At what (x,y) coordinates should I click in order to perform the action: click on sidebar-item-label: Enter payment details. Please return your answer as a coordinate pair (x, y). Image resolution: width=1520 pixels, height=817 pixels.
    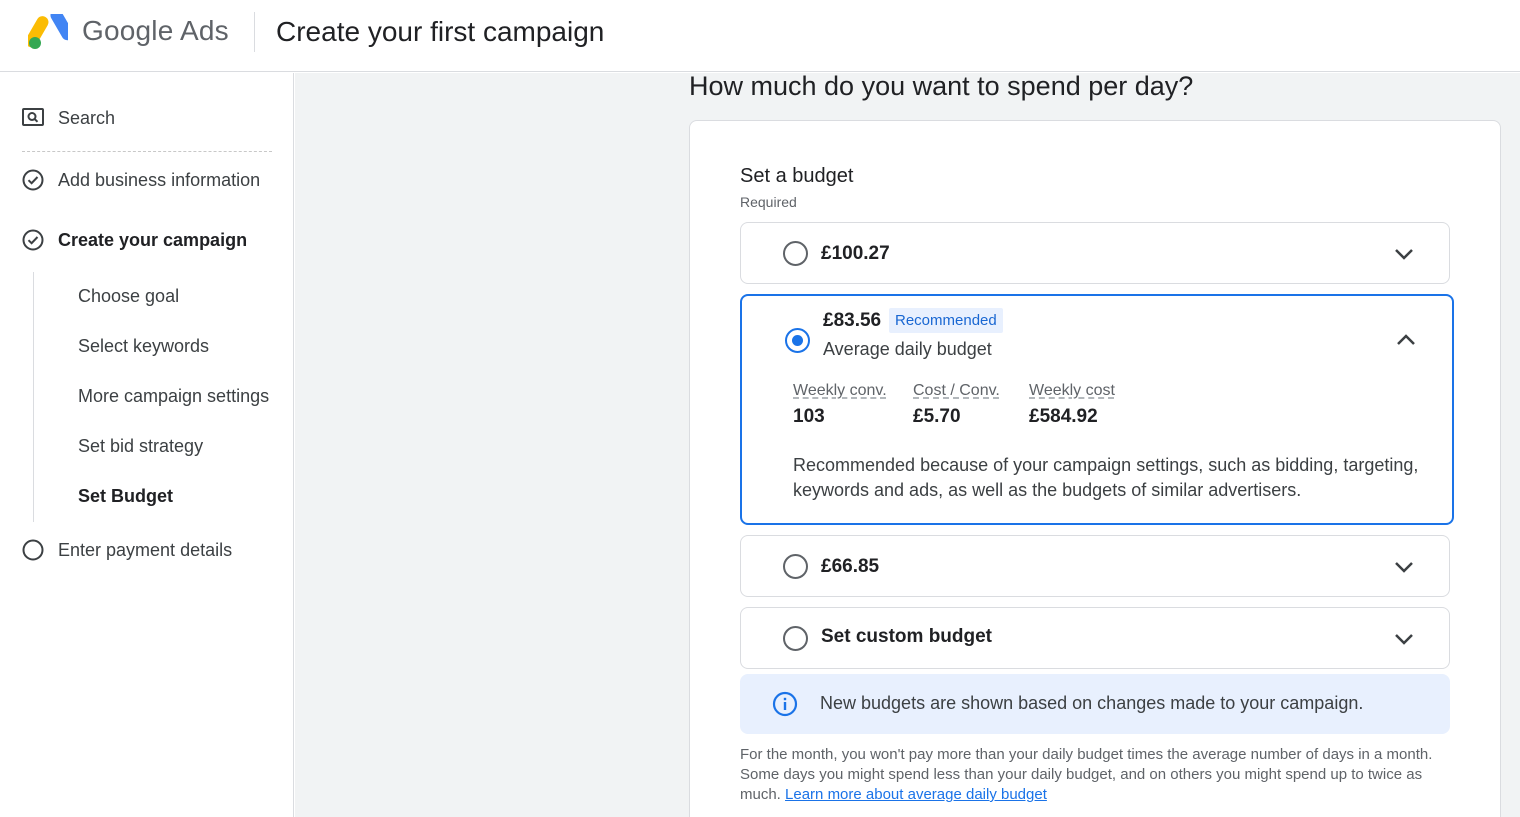
    Looking at the image, I should click on (145, 549).